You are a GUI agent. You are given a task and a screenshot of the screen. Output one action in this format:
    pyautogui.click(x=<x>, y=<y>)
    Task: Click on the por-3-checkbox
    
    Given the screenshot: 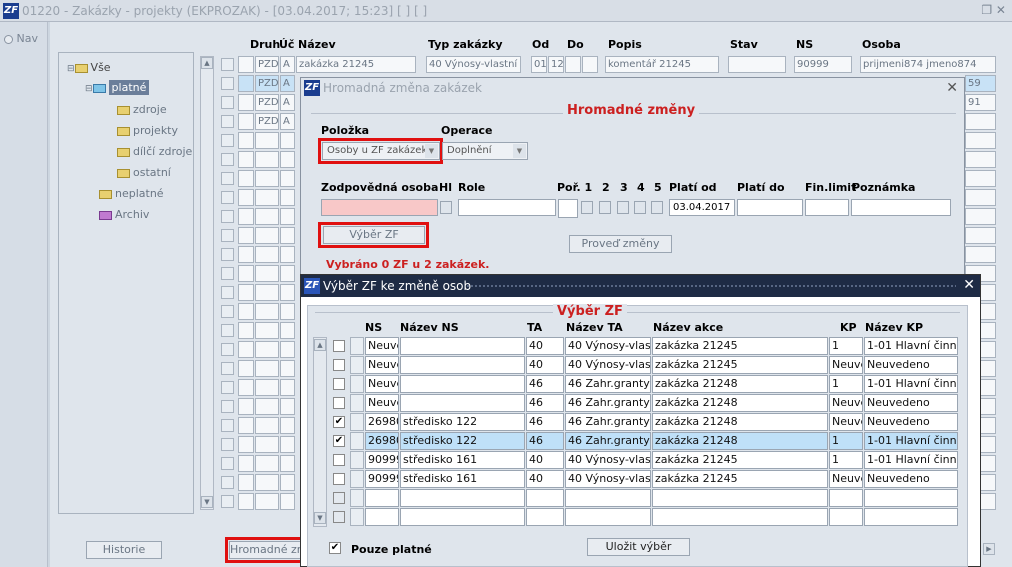 What is the action you would take?
    pyautogui.click(x=605, y=207)
    